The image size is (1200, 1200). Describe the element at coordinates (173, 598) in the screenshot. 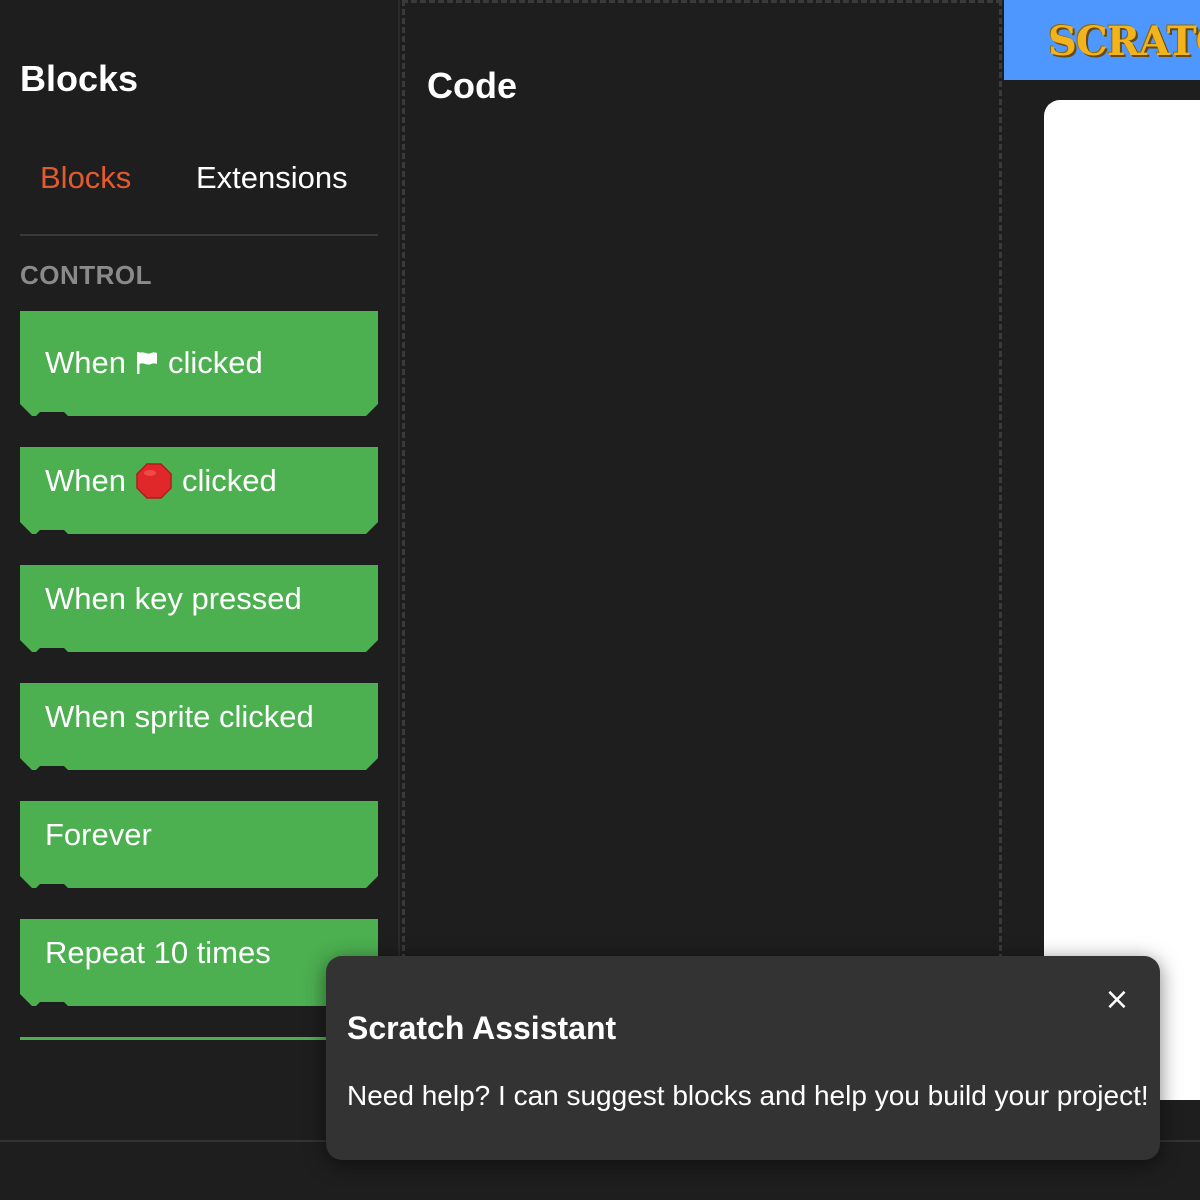

I see `block-label: When key pressed` at that location.